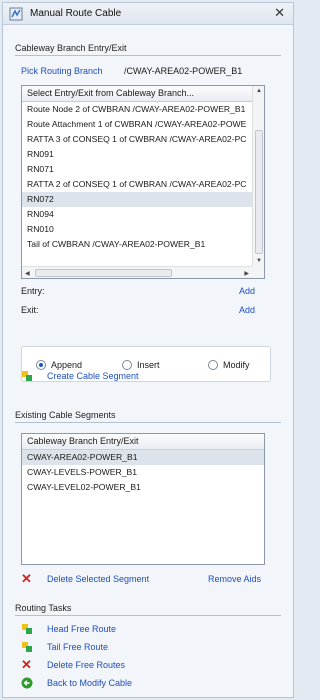 This screenshot has height=700, width=320. Describe the element at coordinates (259, 261) in the screenshot. I see `scroll-down-icon: ▼` at that location.